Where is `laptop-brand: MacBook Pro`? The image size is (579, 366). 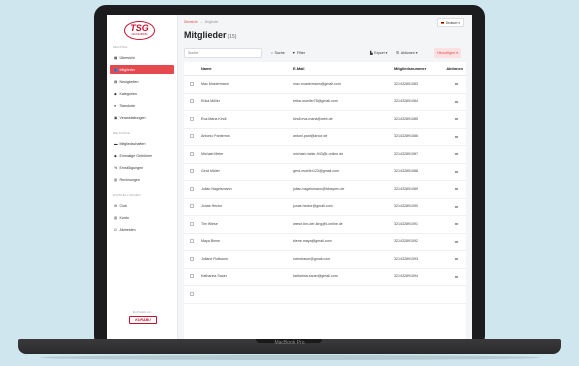
laptop-brand: MacBook Pro is located at coordinates (289, 343).